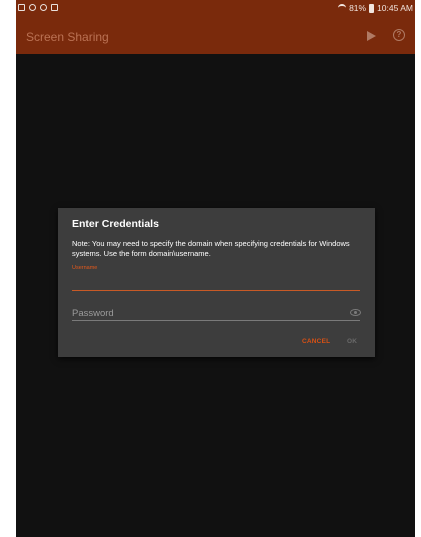 The width and height of the screenshot is (421, 537). Describe the element at coordinates (215, 36) in the screenshot. I see `app-bar: Screen Sharing ?` at that location.